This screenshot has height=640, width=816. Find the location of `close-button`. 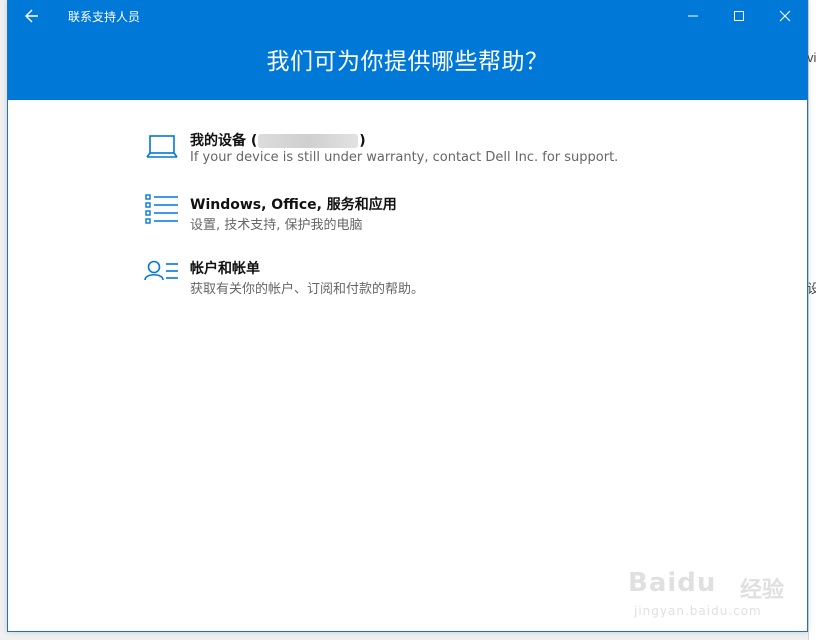

close-button is located at coordinates (785, 16).